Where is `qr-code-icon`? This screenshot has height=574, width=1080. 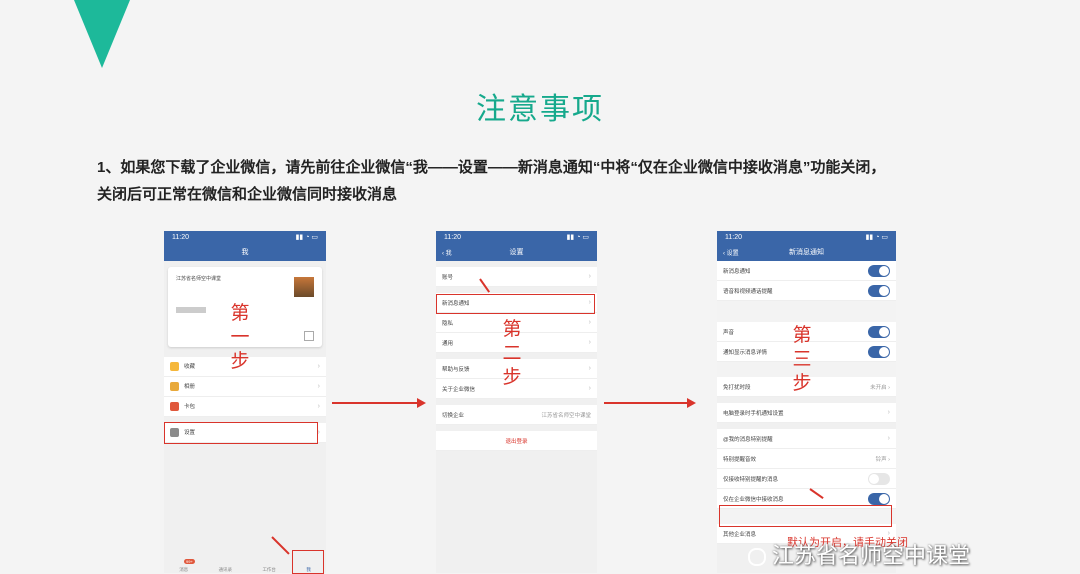
qr-code-icon is located at coordinates (309, 336).